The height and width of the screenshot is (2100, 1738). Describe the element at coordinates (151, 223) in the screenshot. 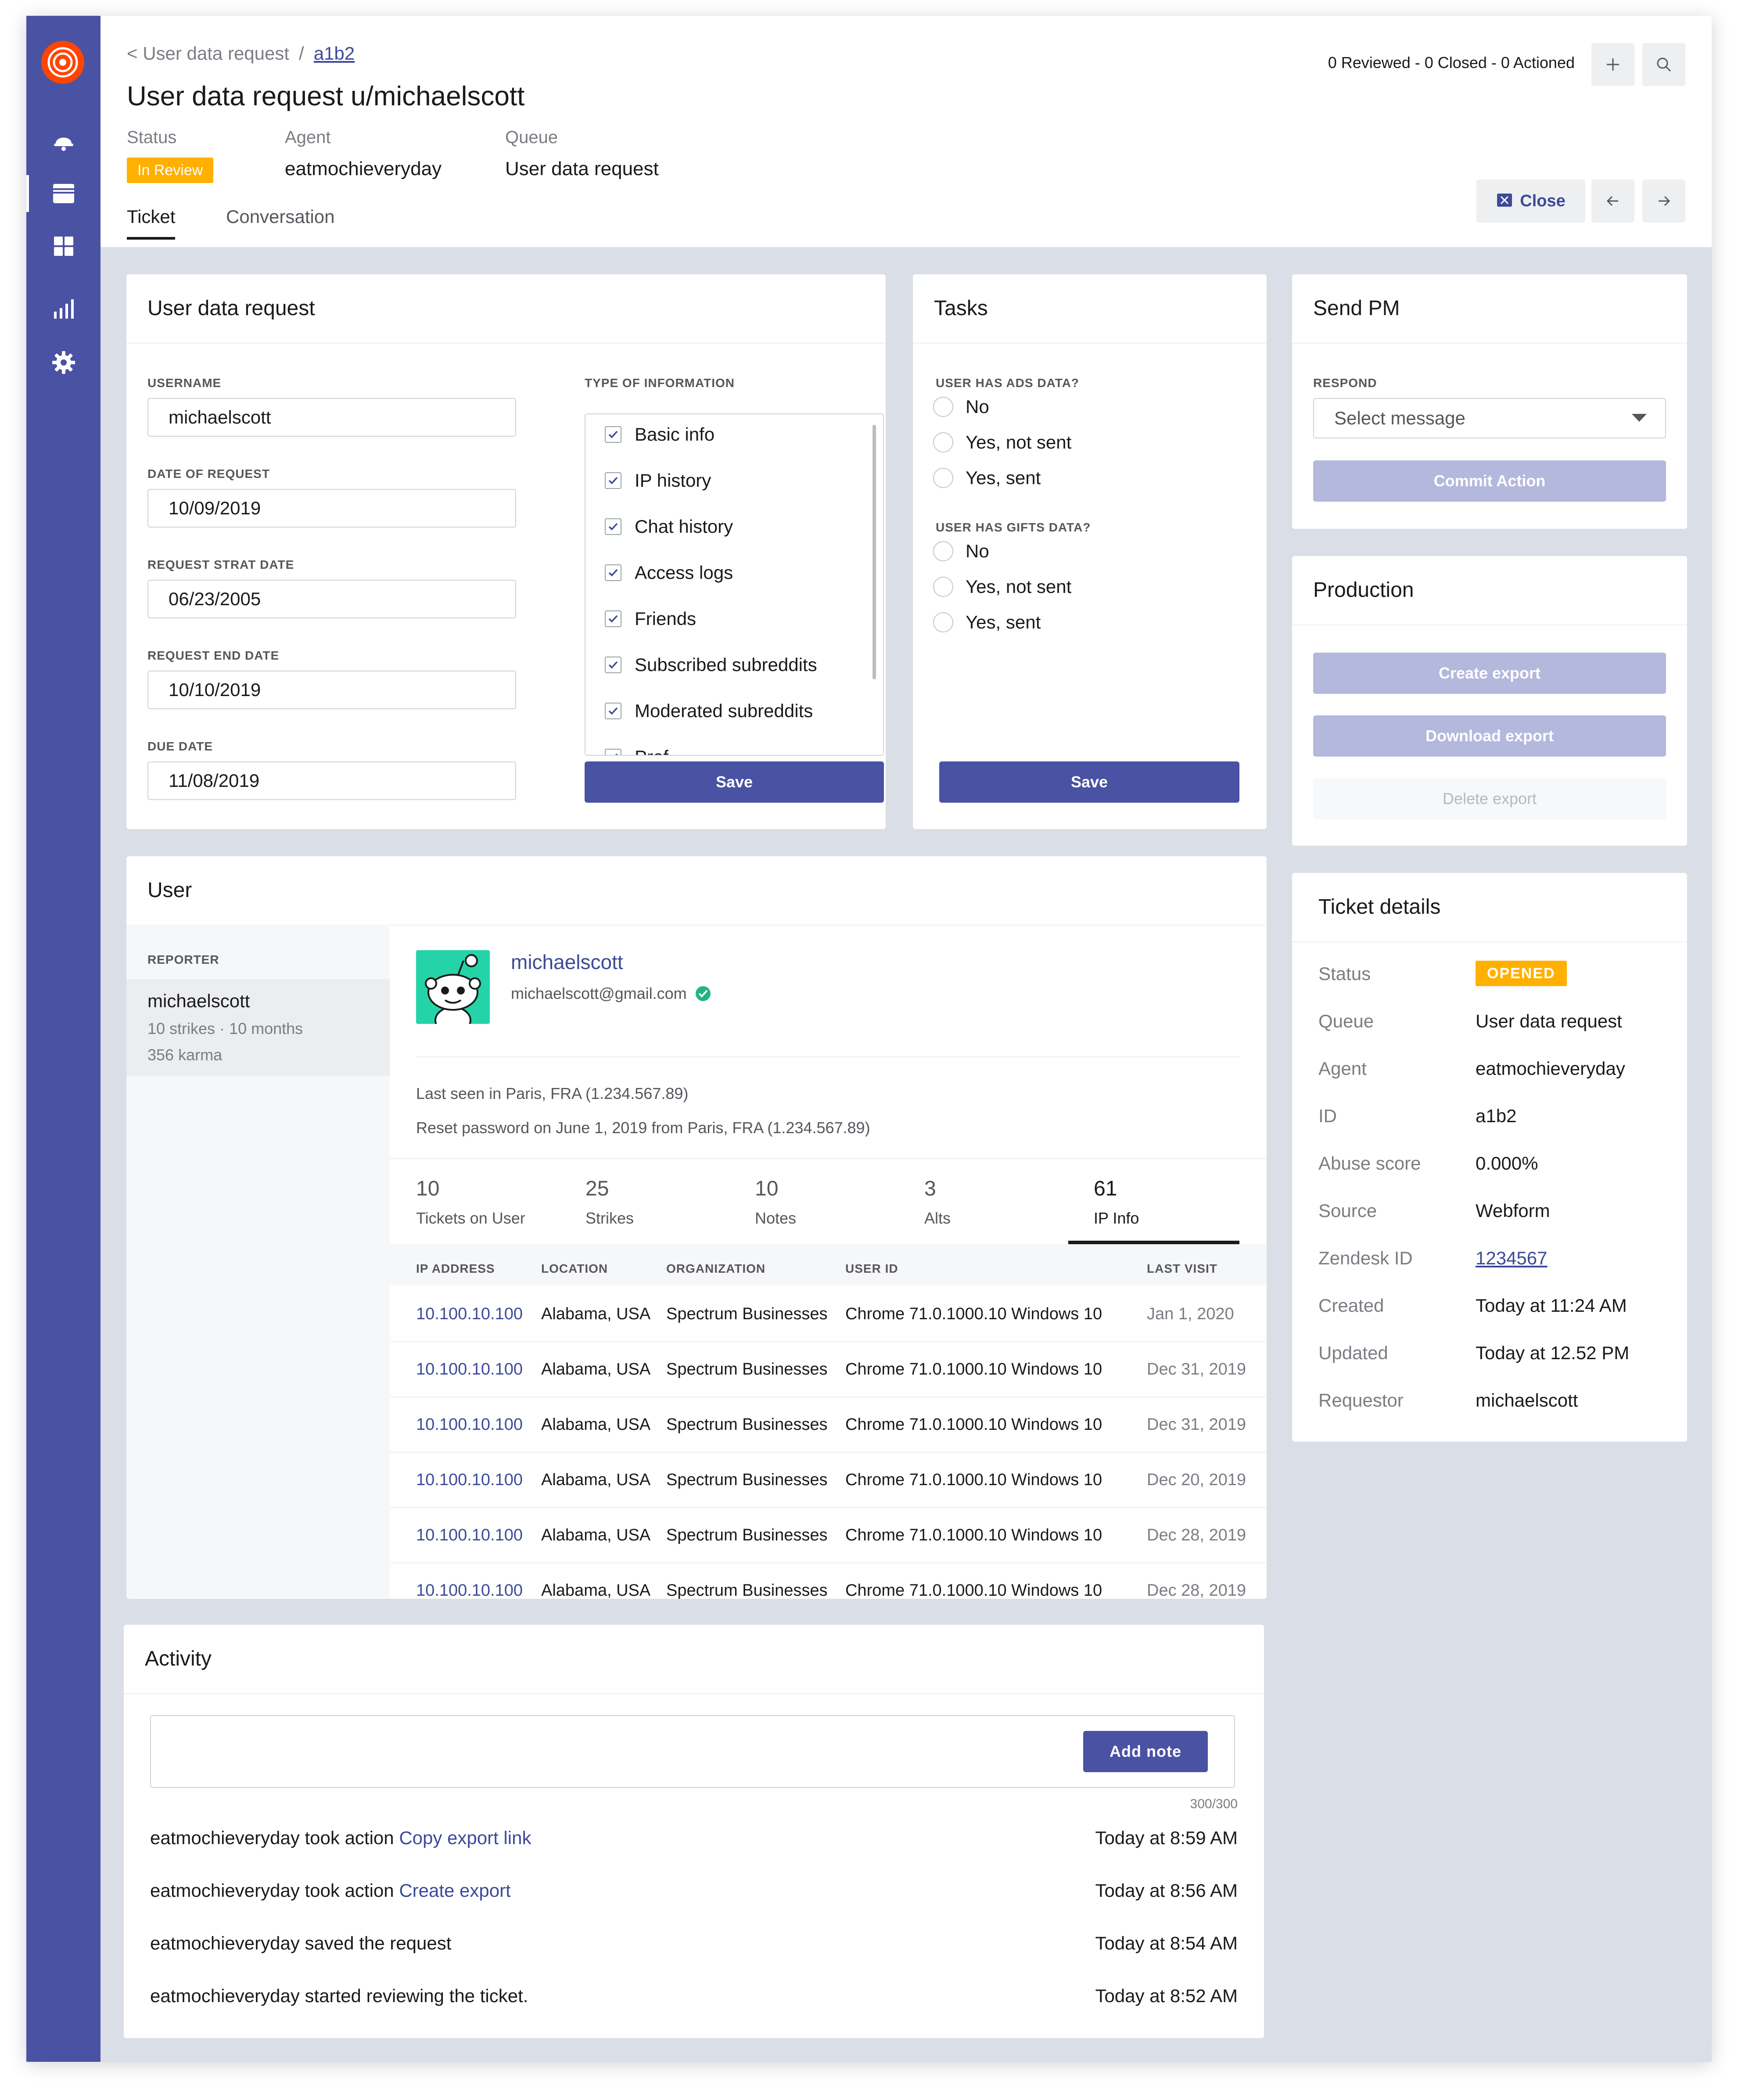

I see `tab-ticket: Ticket` at that location.